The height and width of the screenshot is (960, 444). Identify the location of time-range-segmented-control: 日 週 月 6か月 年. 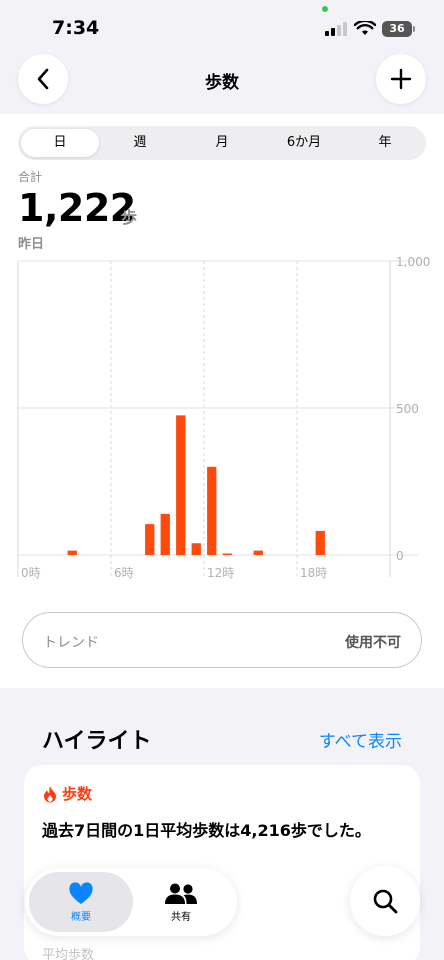
(222, 143).